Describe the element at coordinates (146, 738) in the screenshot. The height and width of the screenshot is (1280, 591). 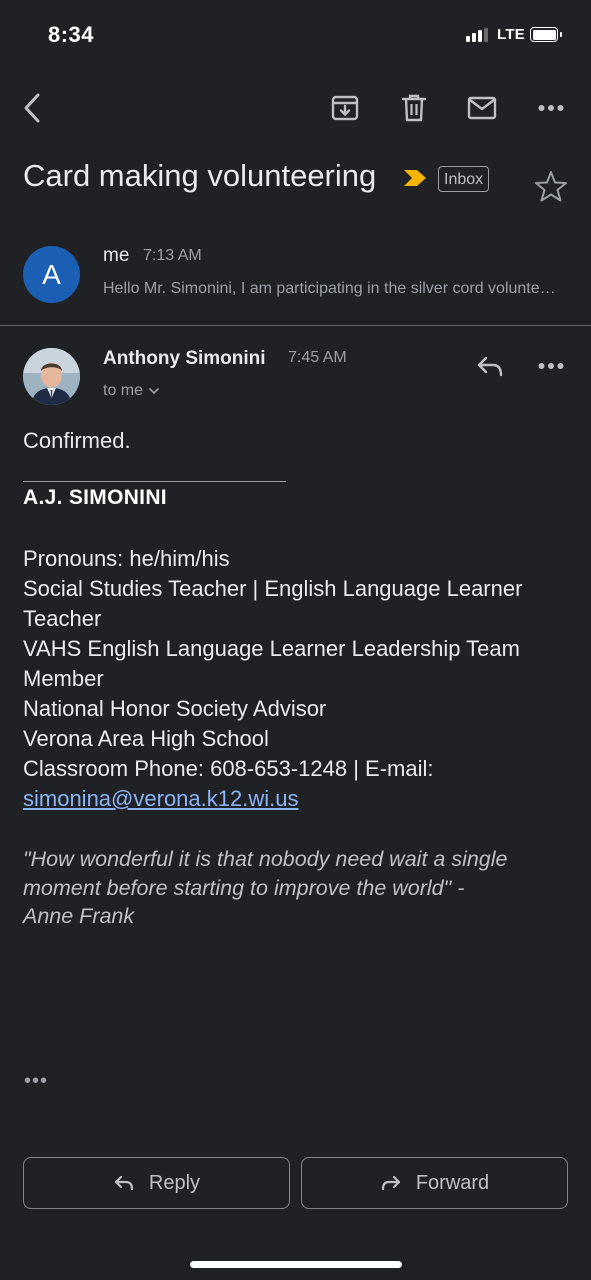
I see `signature-line: Verona Area High School` at that location.